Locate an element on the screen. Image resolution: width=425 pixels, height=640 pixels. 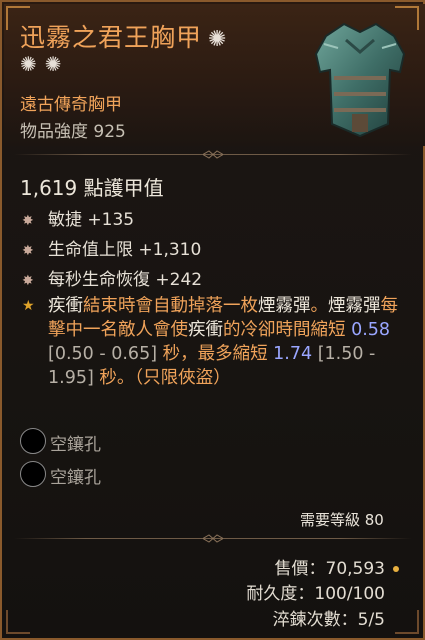
item-power: 物品強度 925 is located at coordinates (73, 132).